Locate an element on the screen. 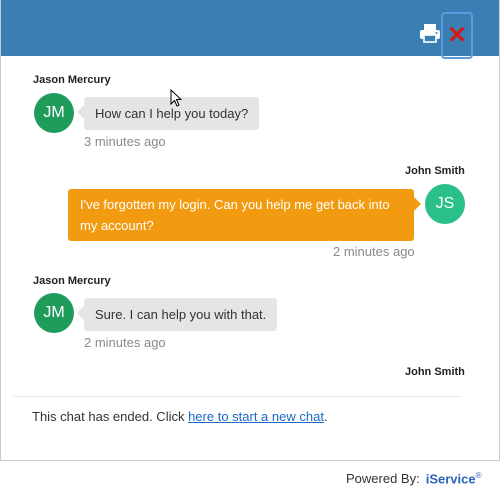 Image resolution: width=500 pixels, height=491 pixels. powered-by: Powered By: iService® is located at coordinates (413, 478).